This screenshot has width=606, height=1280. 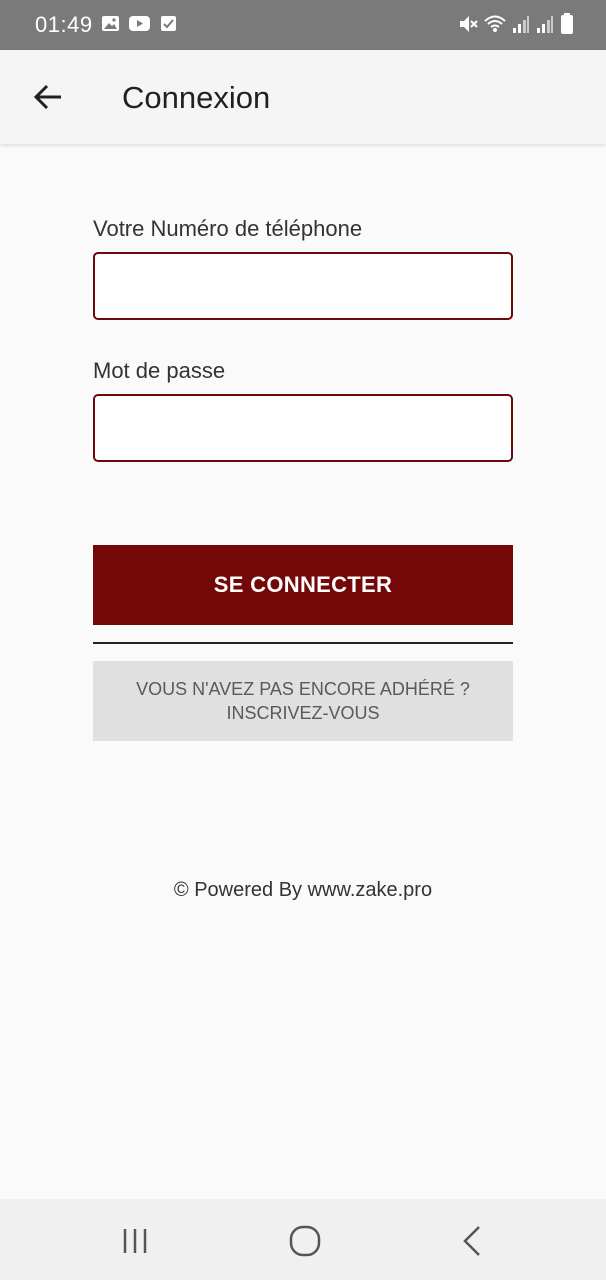 I want to click on checkbox-icon, so click(x=168, y=23).